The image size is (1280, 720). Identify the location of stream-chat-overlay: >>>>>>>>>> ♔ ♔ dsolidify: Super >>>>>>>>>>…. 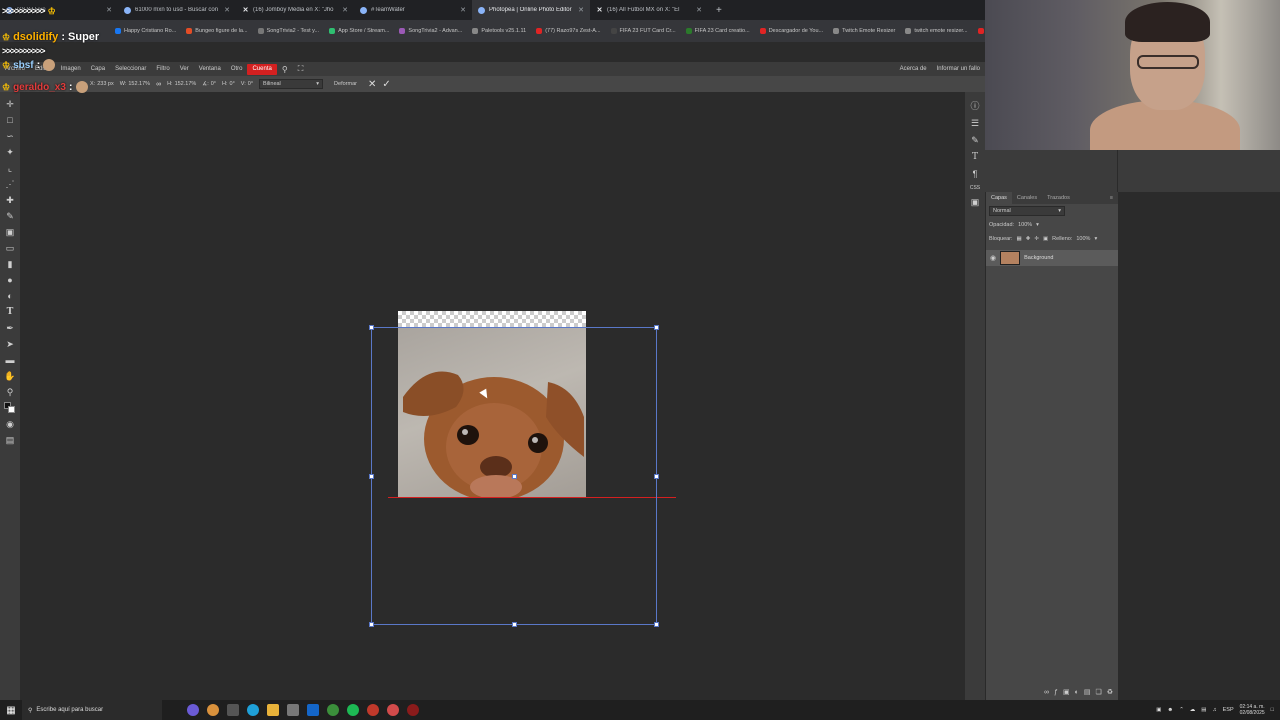
(50, 49).